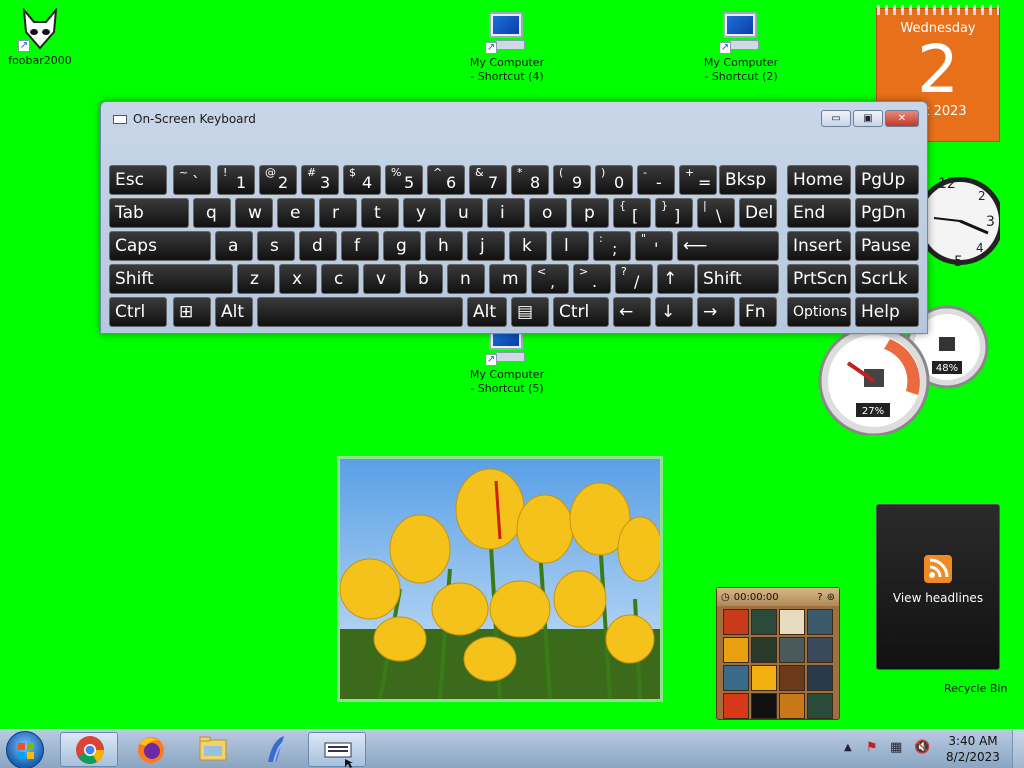 This screenshot has height=768, width=1024. Describe the element at coordinates (938, 587) in the screenshot. I see `feed-headlines-gadget: View headlines` at that location.